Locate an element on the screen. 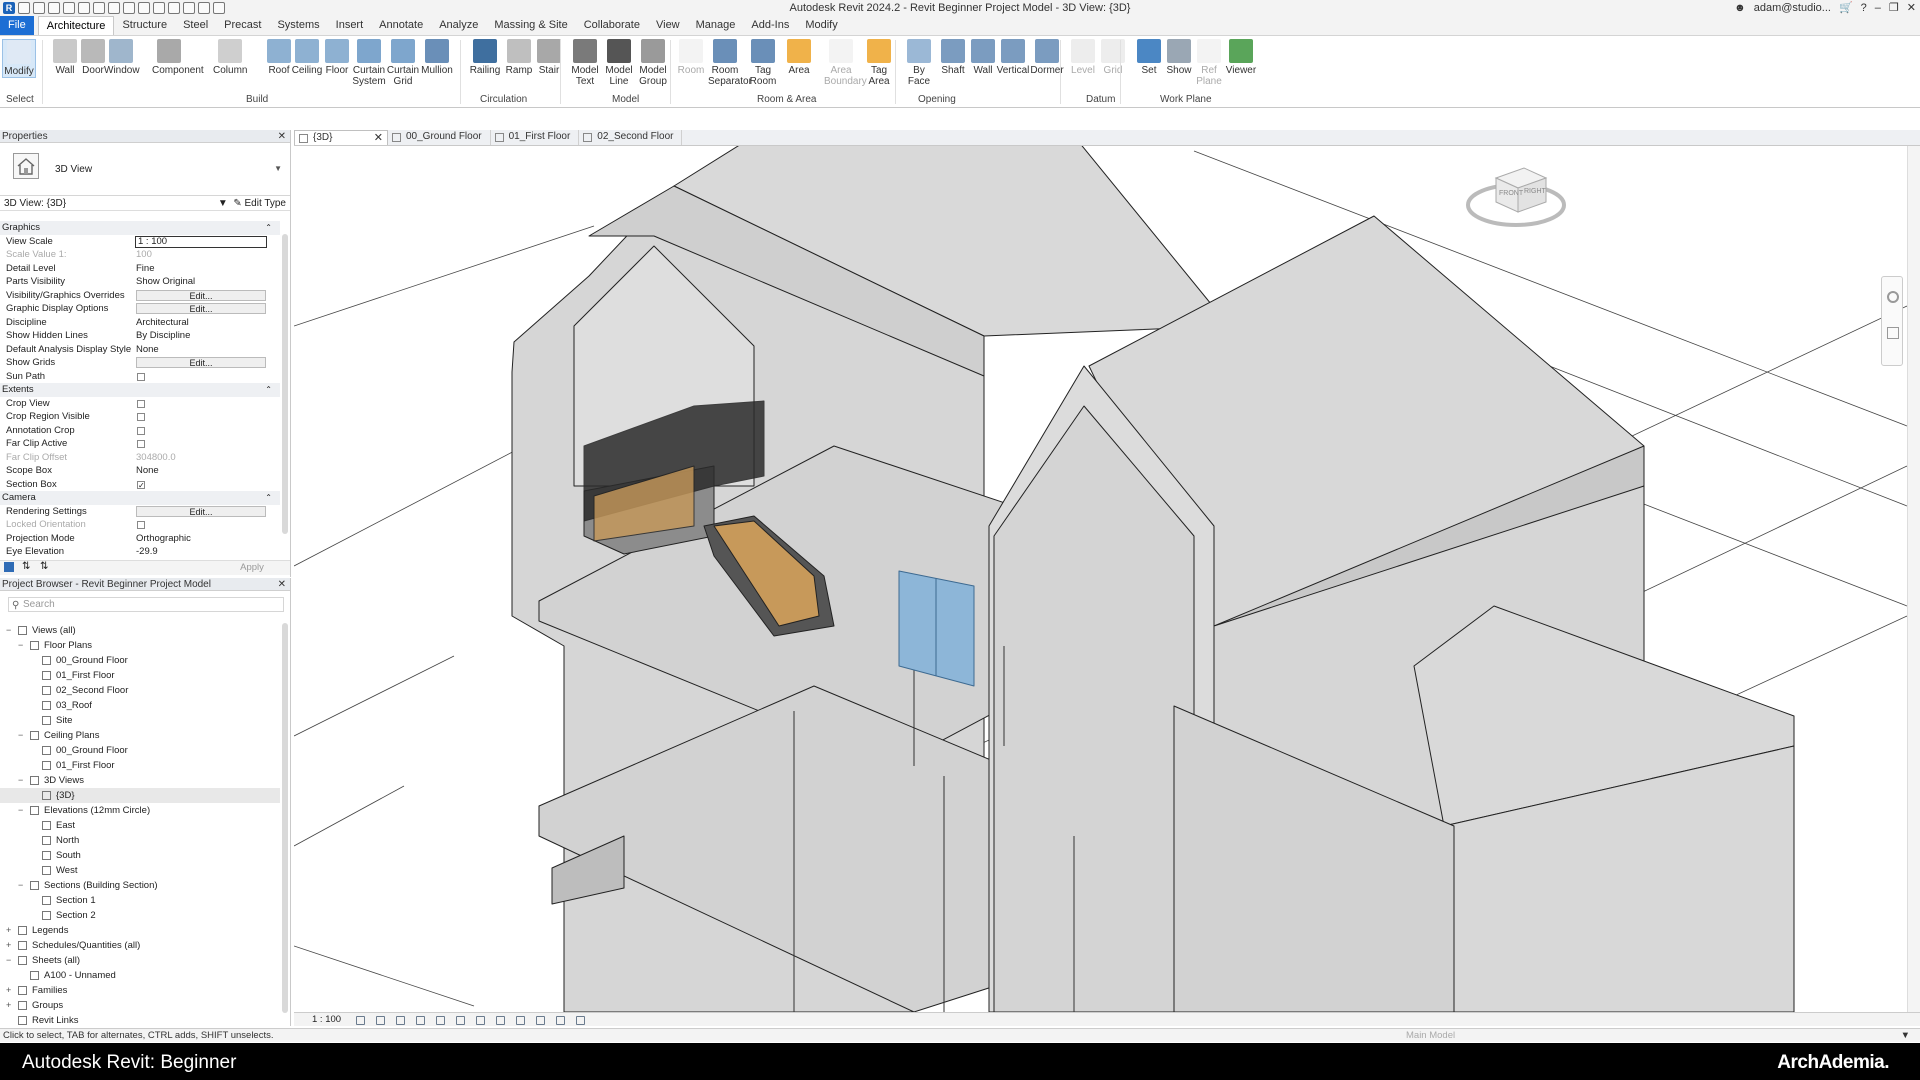 This screenshot has height=1080, width=1920. modify-button: Modify is located at coordinates (19, 58).